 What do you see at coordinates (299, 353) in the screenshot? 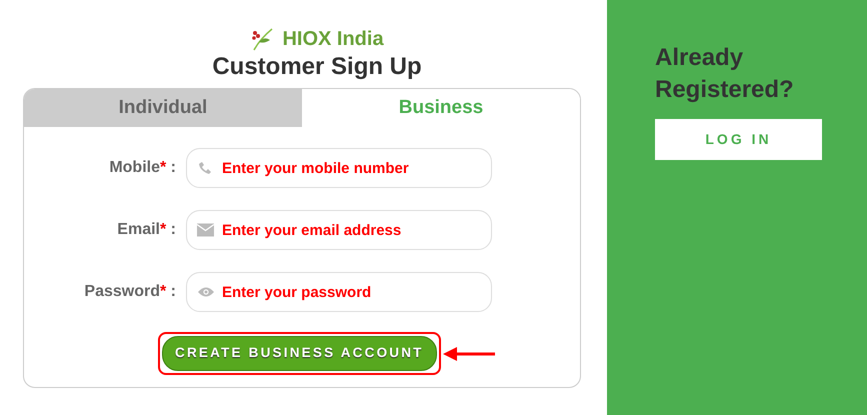
I see `create-account-button: CREATE BUSINESS ACCOUNT` at bounding box center [299, 353].